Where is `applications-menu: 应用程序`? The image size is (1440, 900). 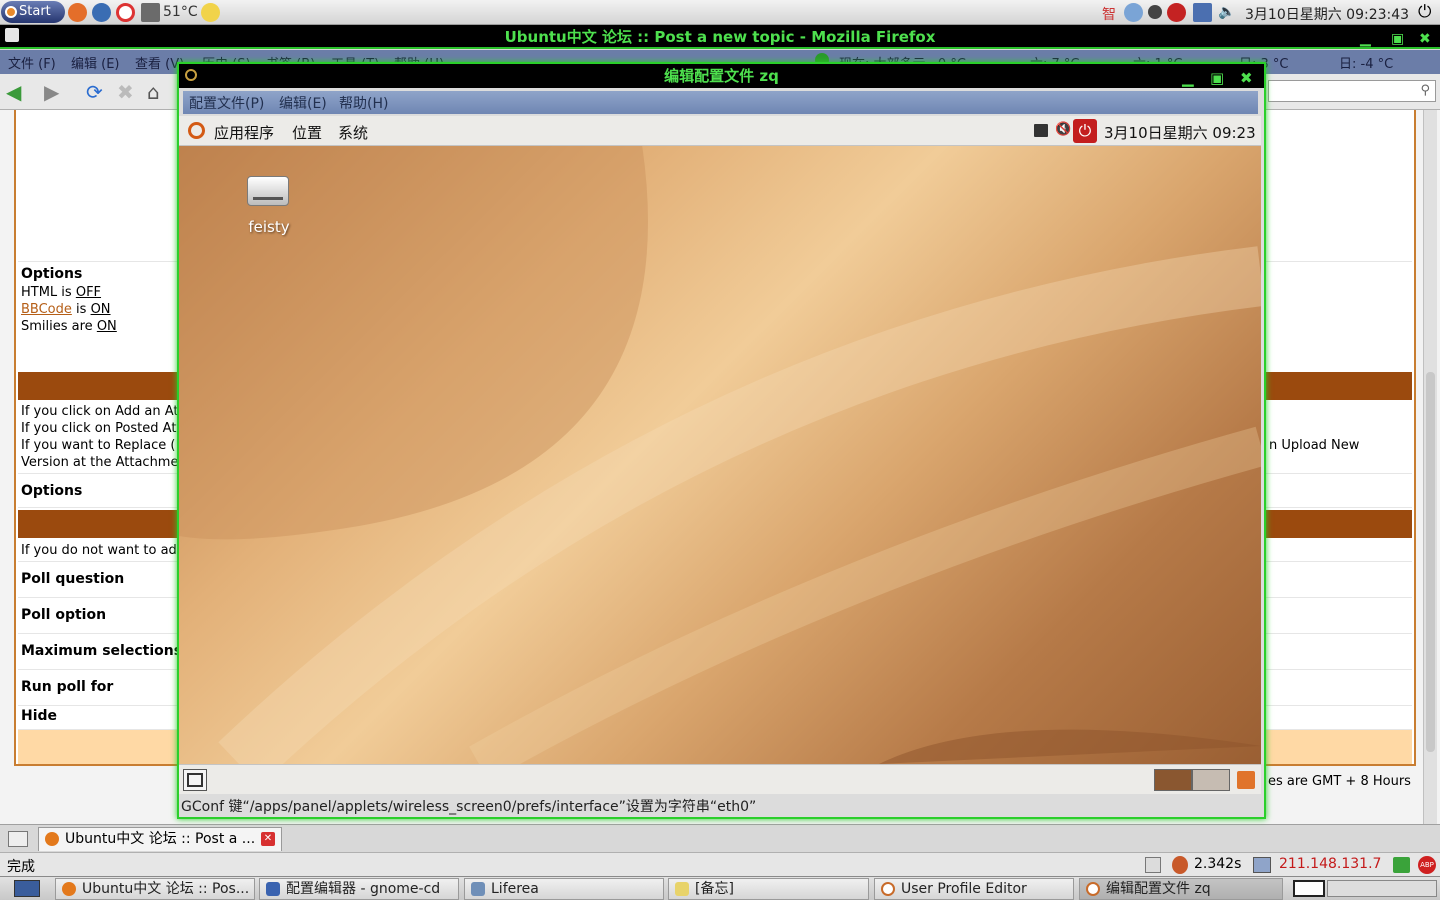
applications-menu: 应用程序 is located at coordinates (244, 132).